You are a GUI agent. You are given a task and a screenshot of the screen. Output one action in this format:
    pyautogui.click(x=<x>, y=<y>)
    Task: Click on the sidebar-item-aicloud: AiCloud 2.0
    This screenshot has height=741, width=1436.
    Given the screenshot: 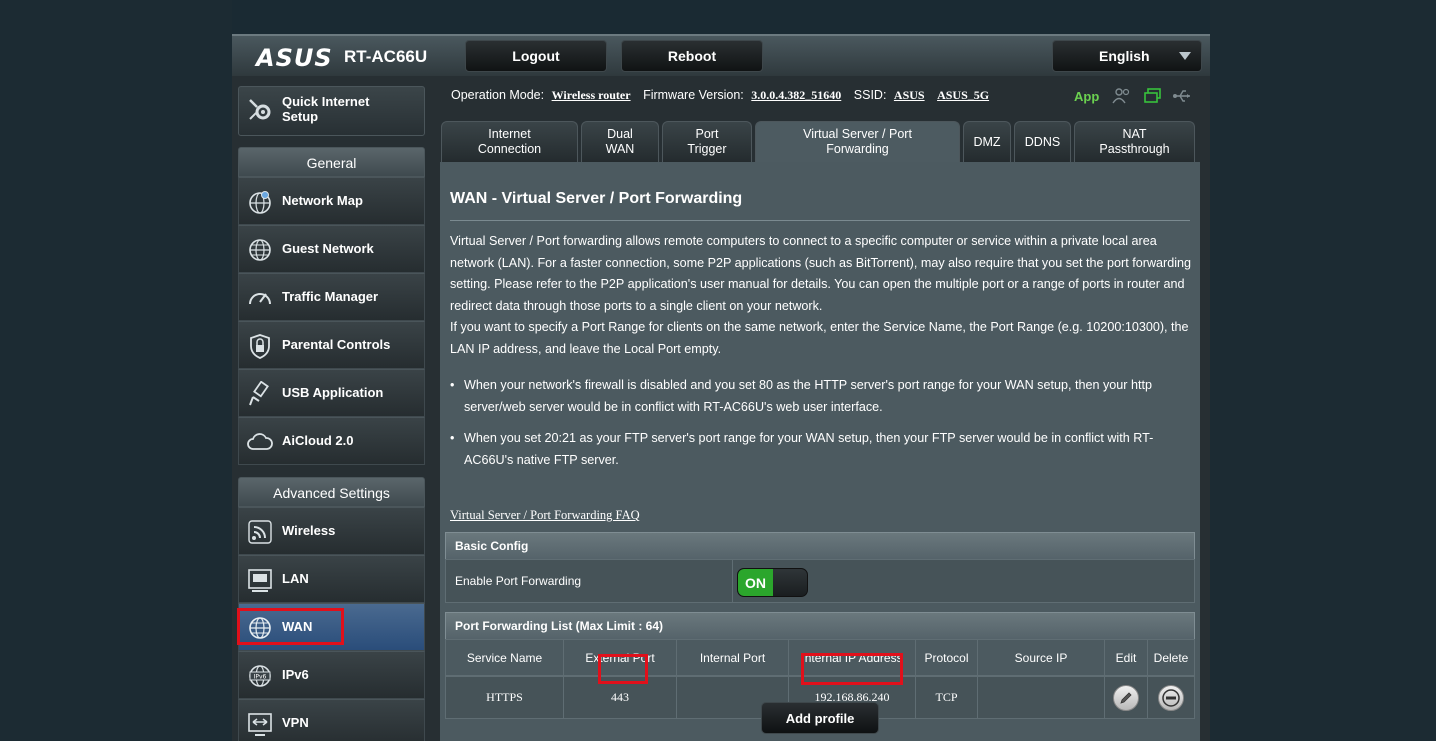 What is the action you would take?
    pyautogui.click(x=331, y=441)
    